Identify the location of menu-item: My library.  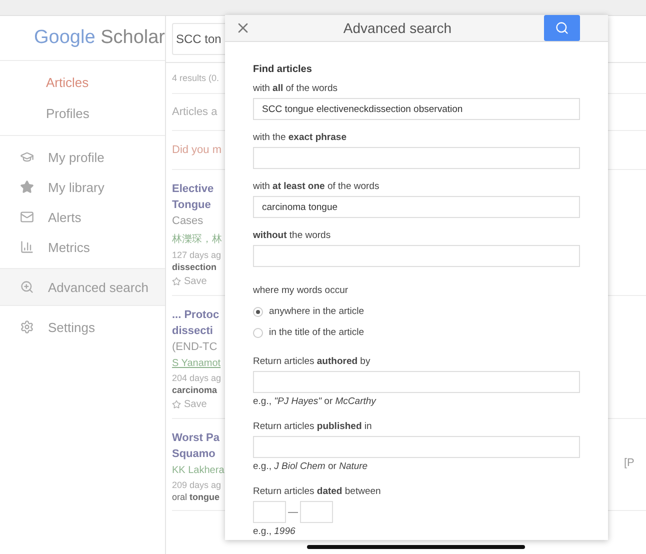
(82, 187).